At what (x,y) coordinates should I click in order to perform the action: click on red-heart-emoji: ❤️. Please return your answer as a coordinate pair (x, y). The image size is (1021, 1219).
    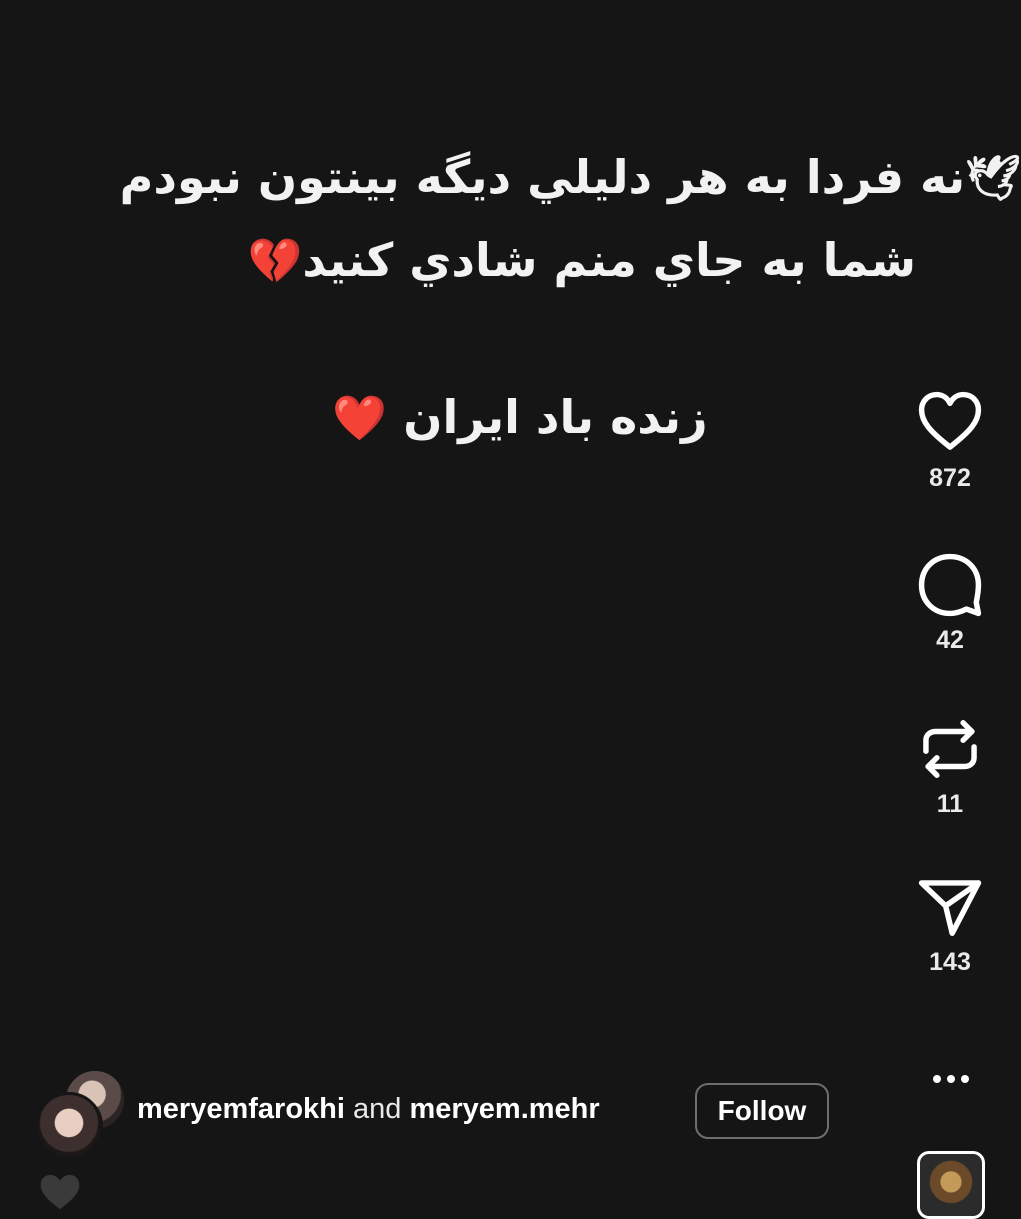
    Looking at the image, I should click on (360, 418).